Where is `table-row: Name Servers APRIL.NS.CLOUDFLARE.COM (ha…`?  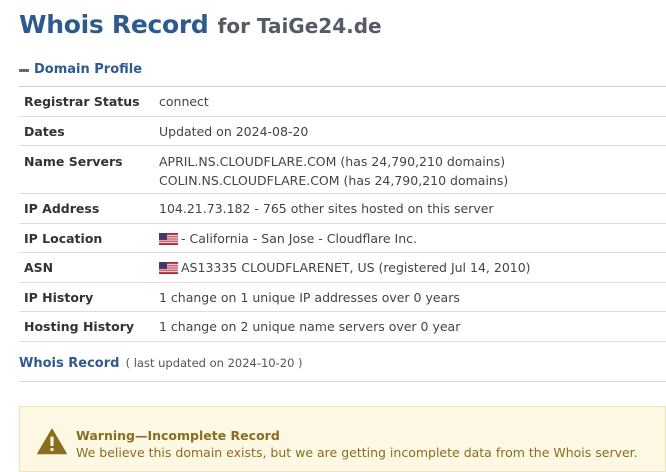 table-row: Name Servers APRIL.NS.CLOUDFLARE.COM (ha… is located at coordinates (342, 170).